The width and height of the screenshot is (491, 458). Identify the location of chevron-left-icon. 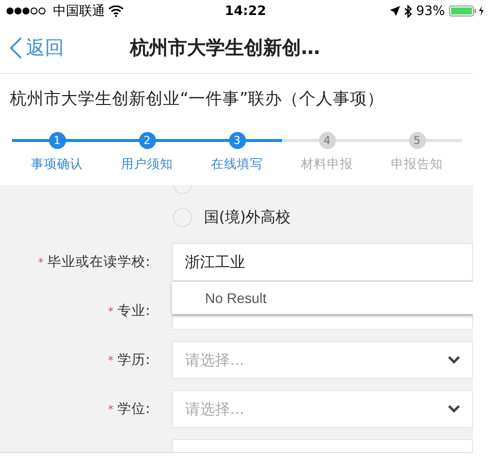
(16, 47).